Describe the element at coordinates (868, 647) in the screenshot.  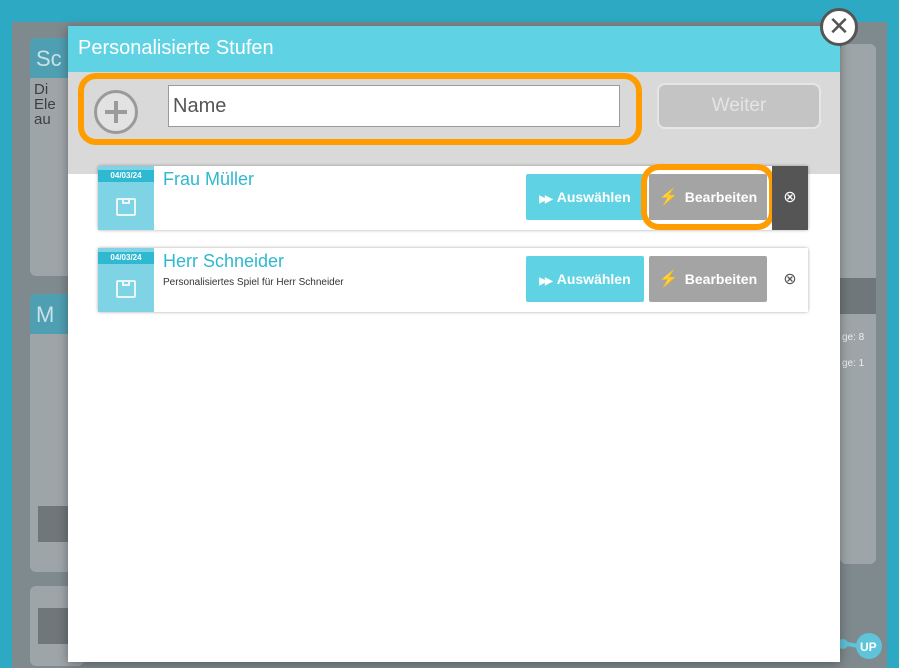
I see `svg-text: UP` at that location.